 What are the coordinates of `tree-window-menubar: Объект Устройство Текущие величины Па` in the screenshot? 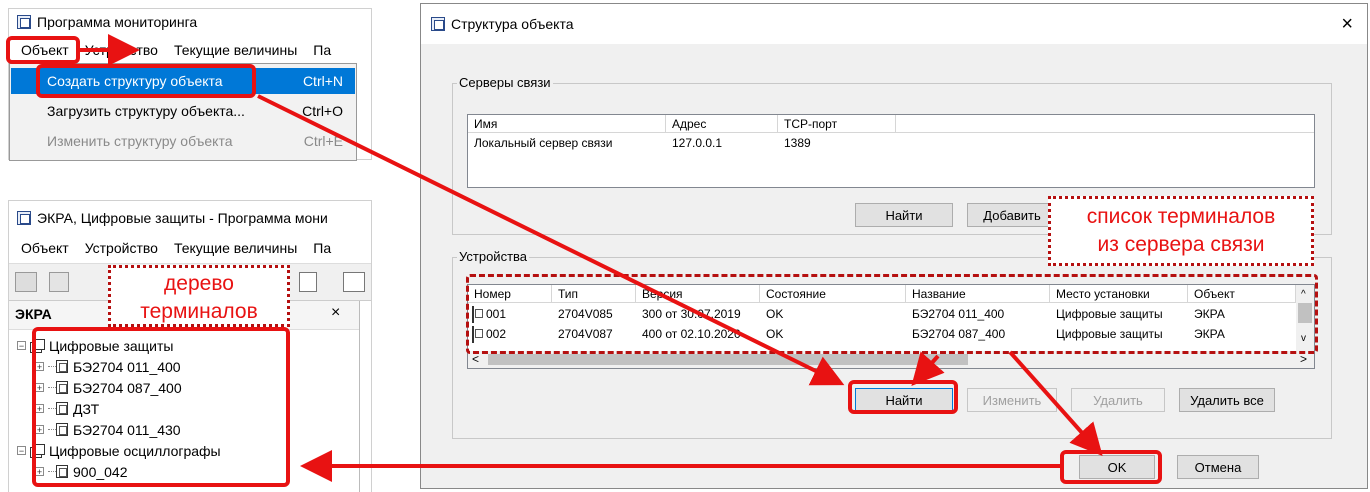 It's located at (192, 248).